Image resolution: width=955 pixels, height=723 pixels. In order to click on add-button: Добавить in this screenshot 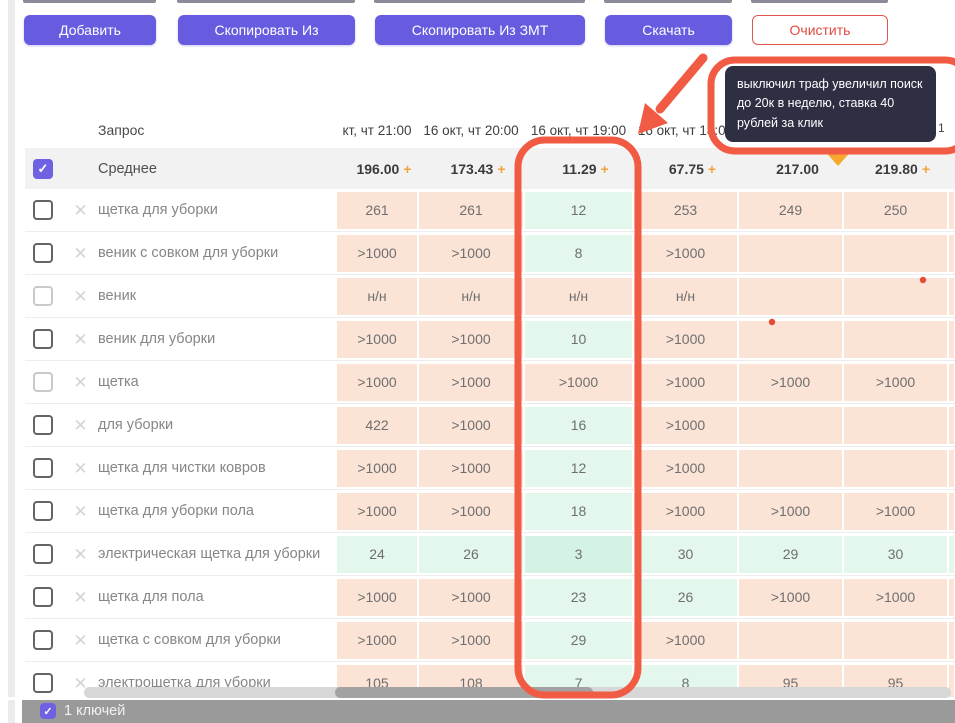, I will do `click(90, 30)`.